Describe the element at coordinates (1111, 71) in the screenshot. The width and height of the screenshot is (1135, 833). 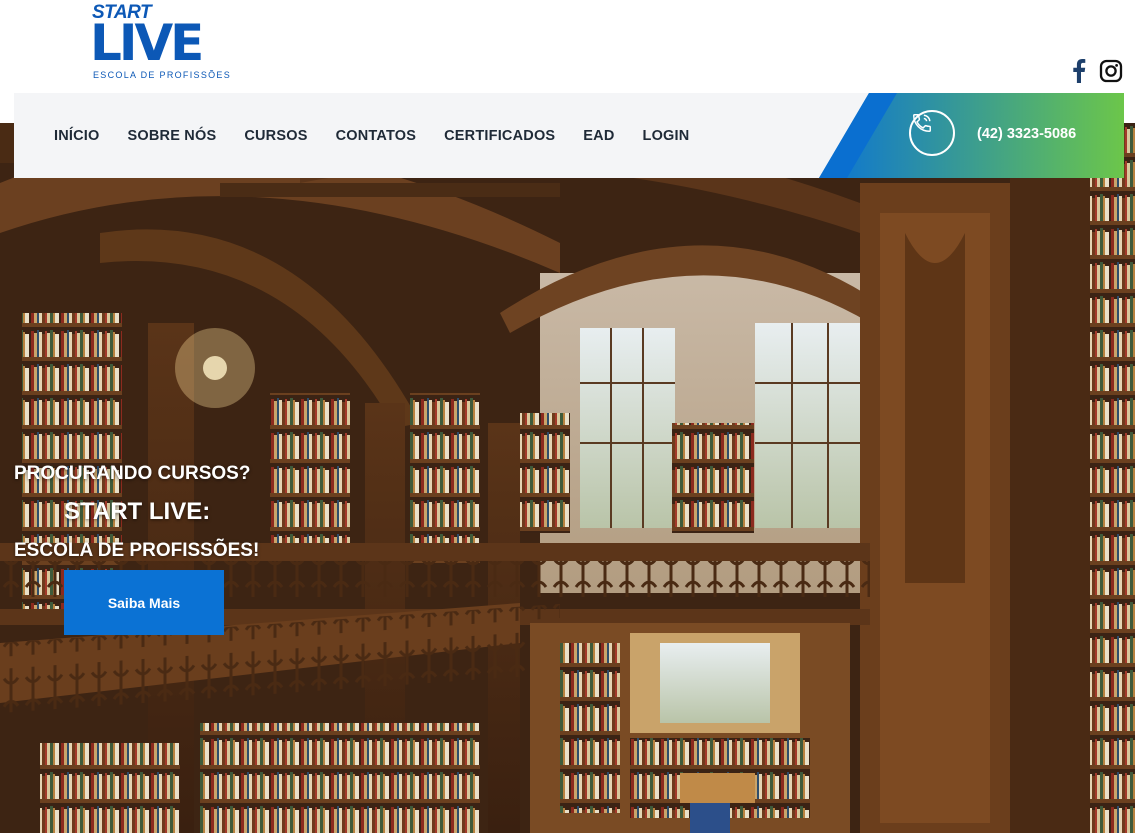
I see `instagram-icon` at that location.